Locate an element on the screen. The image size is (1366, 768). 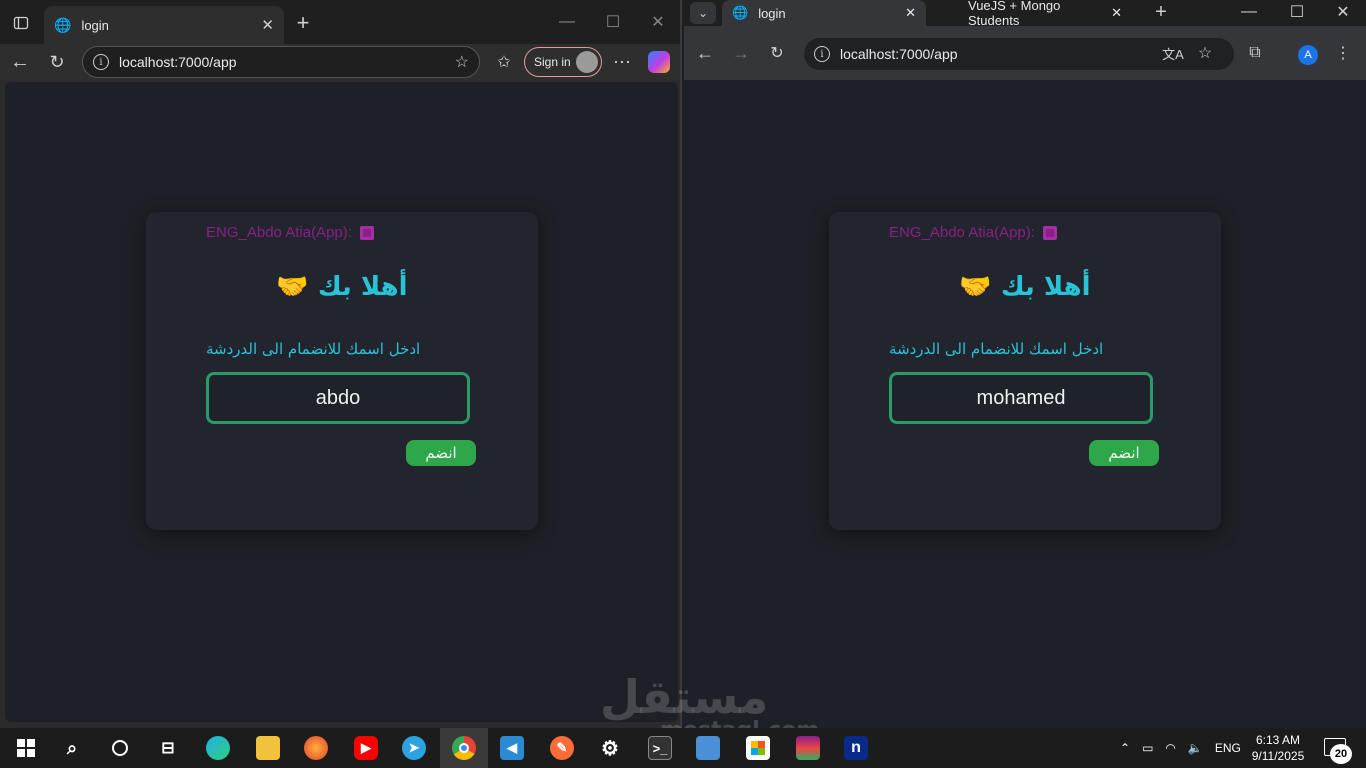
postman-icon: ✎ is located at coordinates (562, 748).